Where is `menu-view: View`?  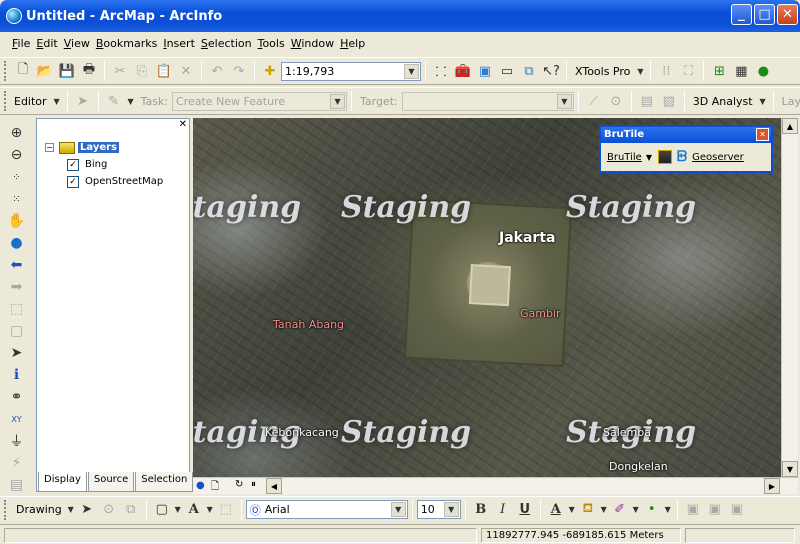
menu-view: View is located at coordinates (77, 43).